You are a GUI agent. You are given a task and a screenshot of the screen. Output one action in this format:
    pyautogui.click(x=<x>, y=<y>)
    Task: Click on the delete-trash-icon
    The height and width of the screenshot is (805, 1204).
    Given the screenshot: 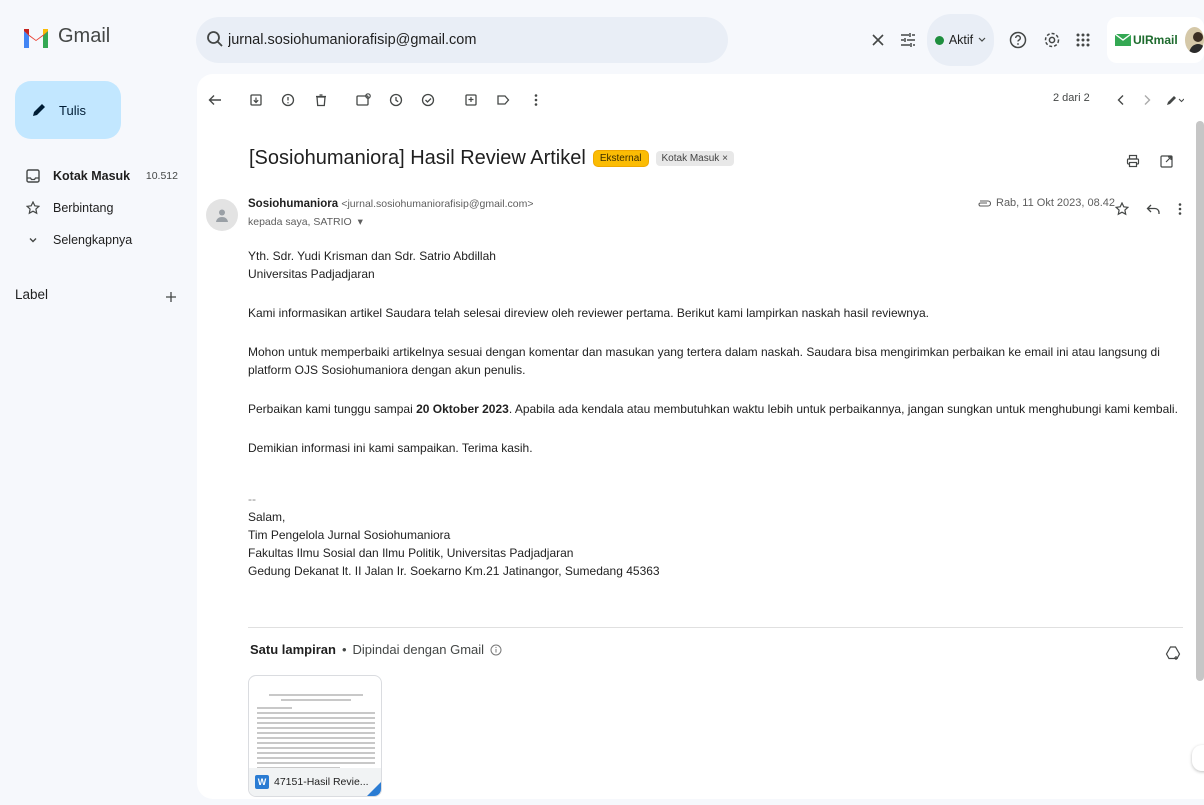 What is the action you would take?
    pyautogui.click(x=321, y=100)
    